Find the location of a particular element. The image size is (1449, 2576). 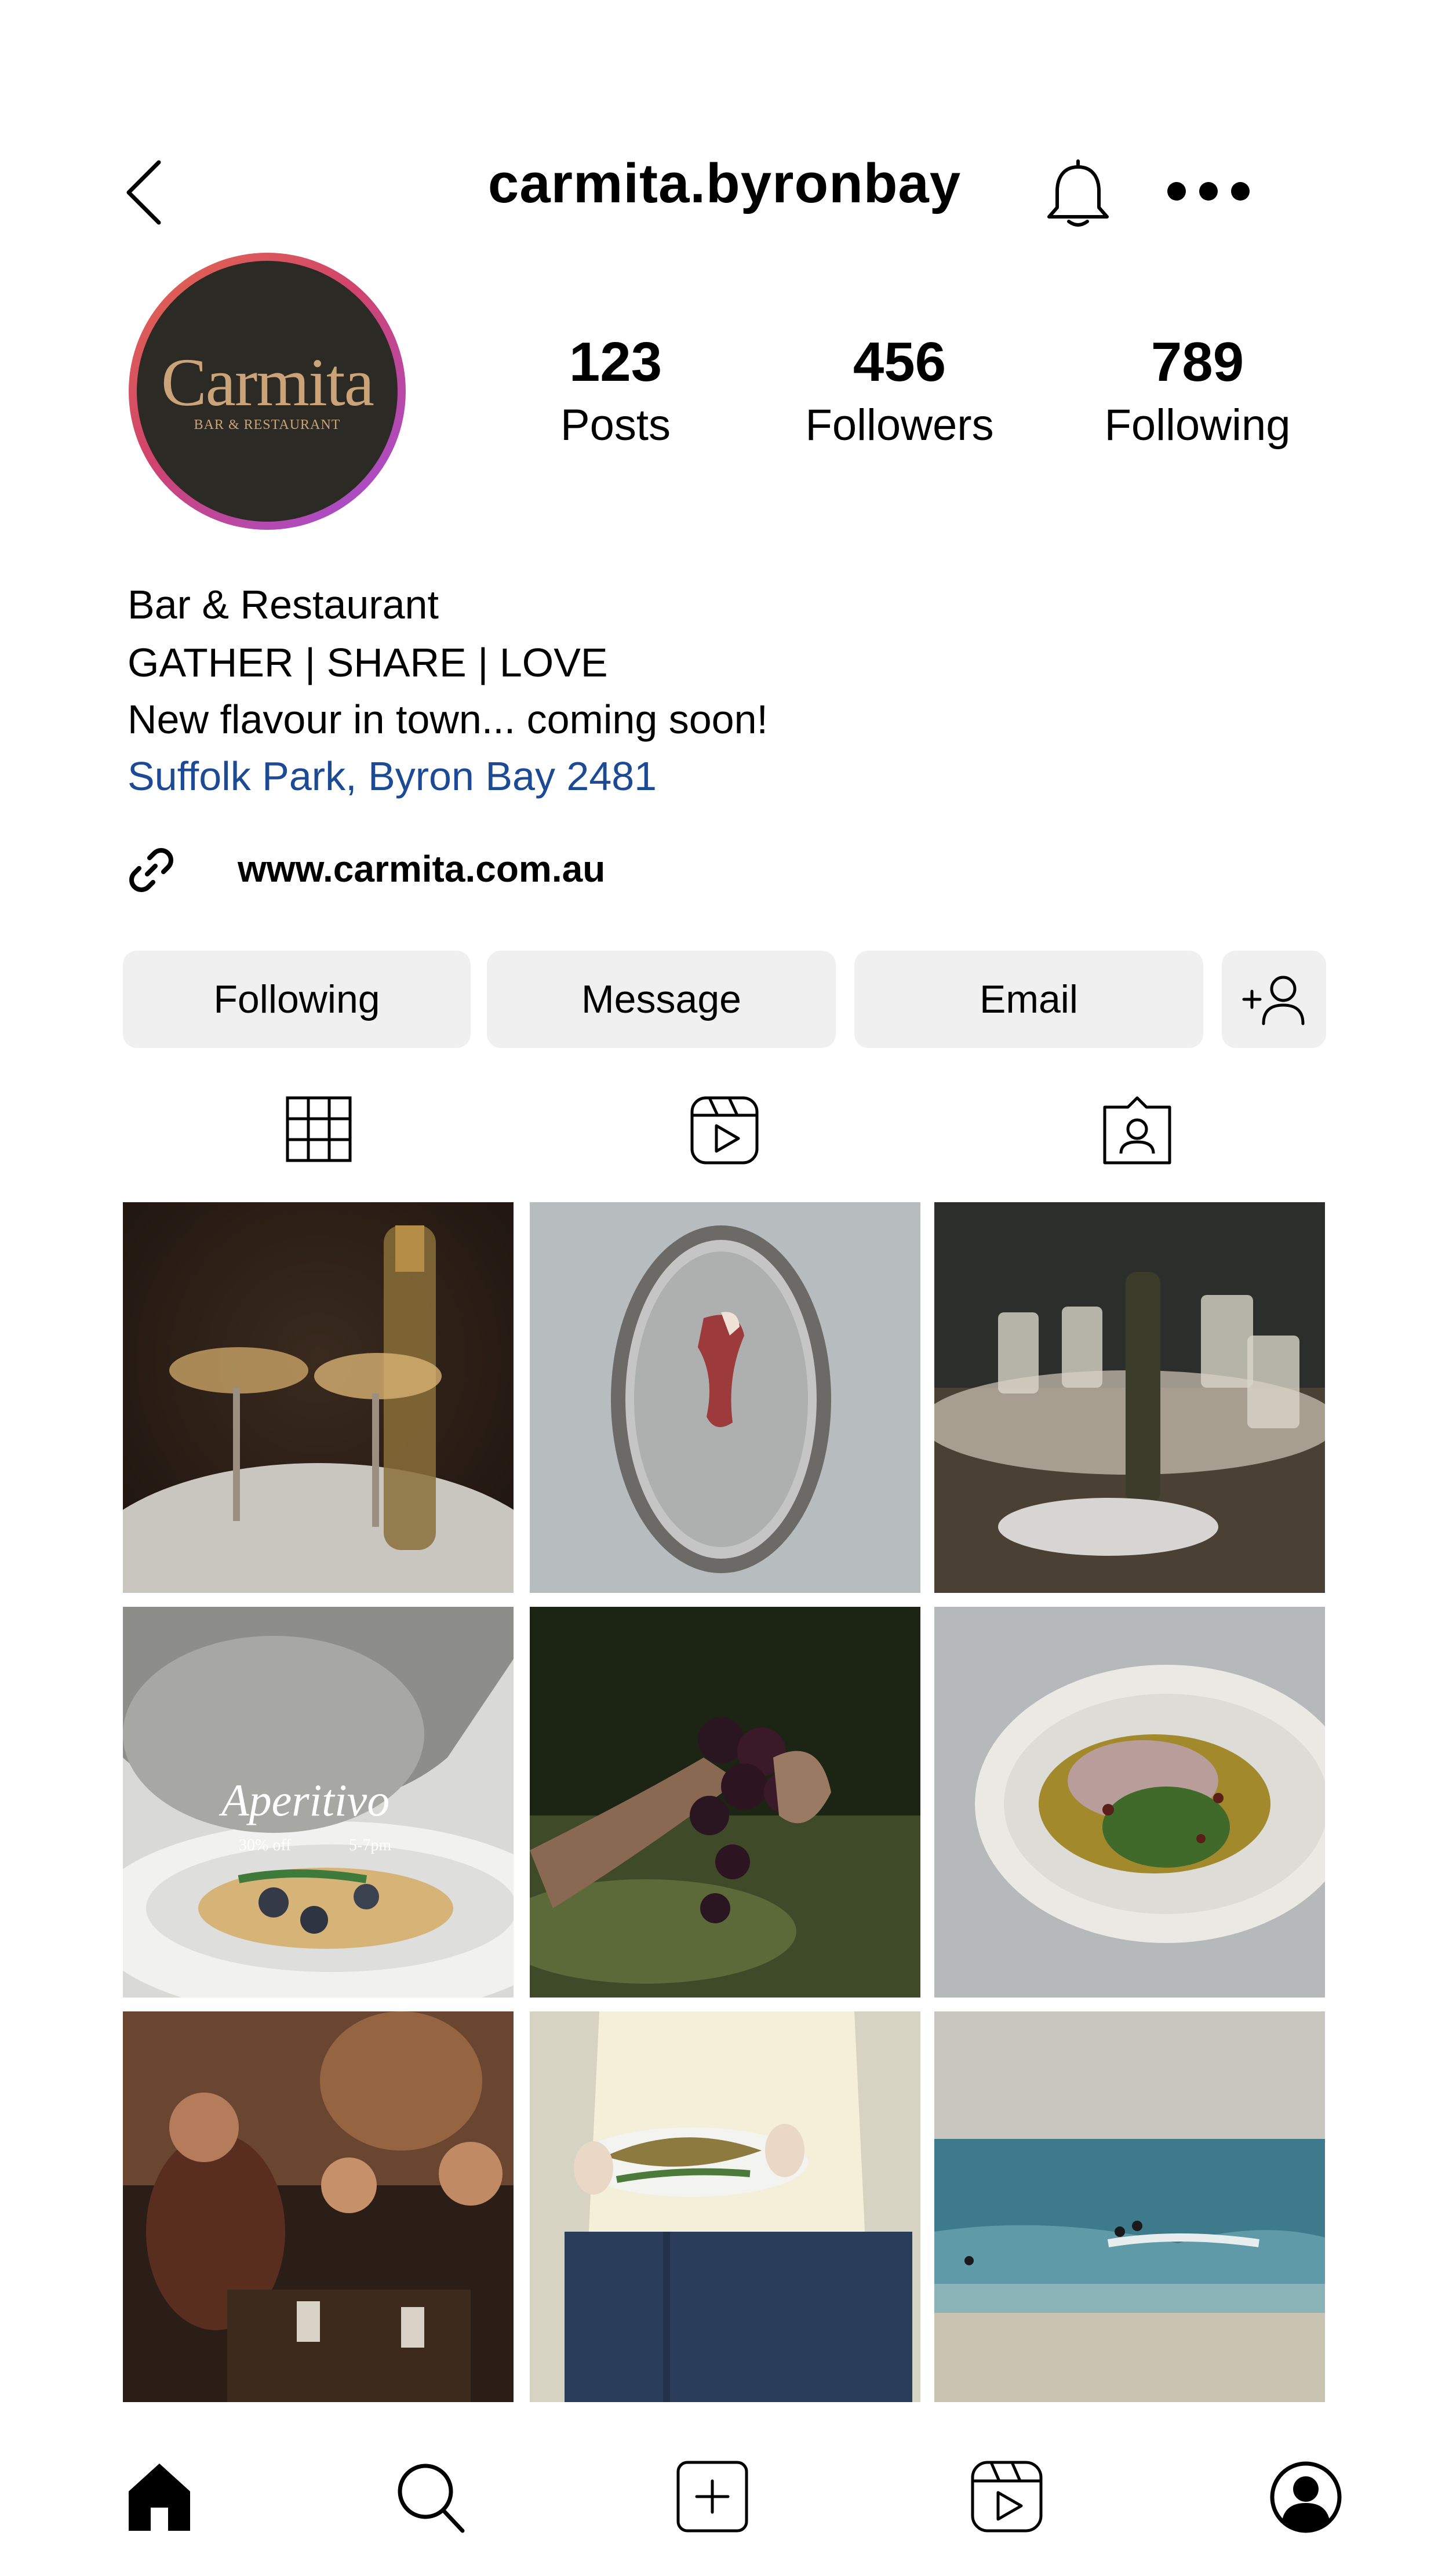

tagged-icon is located at coordinates (1137, 1130).